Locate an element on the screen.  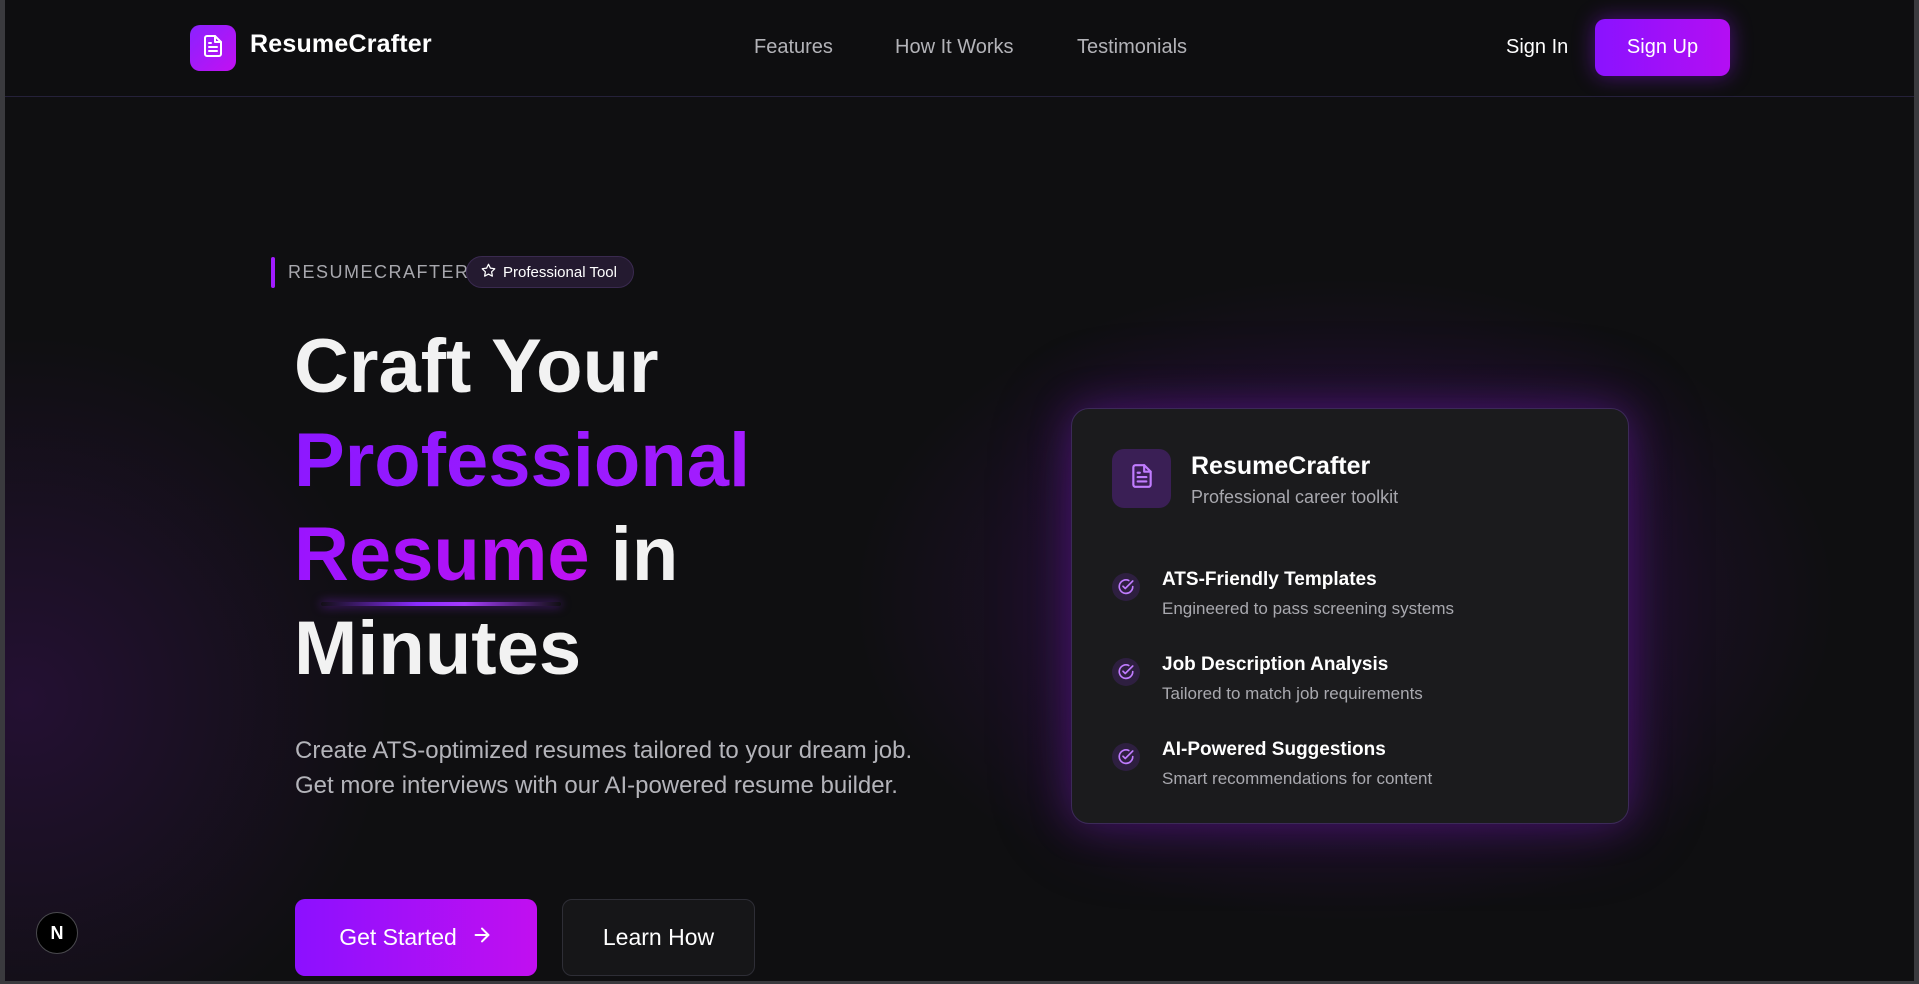
card-logo is located at coordinates (1141, 478).